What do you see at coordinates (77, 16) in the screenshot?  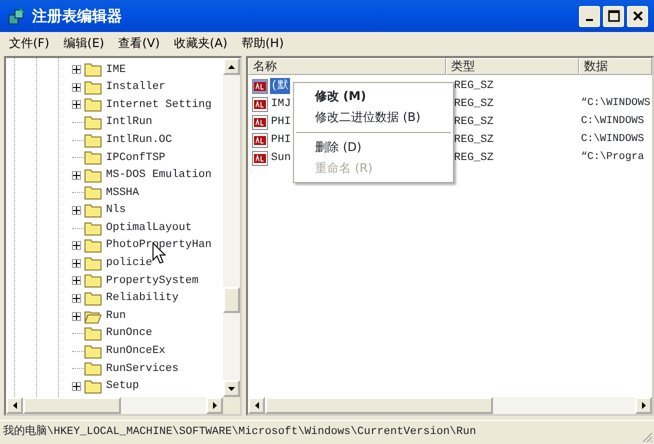 I see `window-title: 注册表编辑器` at bounding box center [77, 16].